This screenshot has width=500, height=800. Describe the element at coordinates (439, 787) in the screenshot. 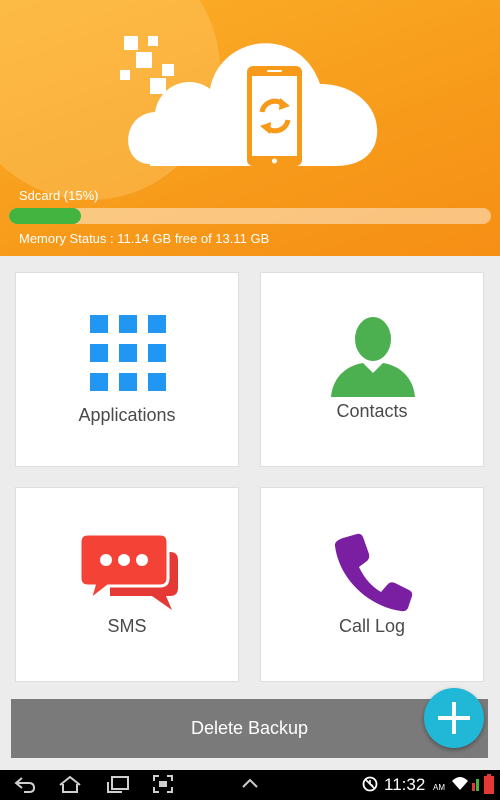

I see `status-ampm: AM` at that location.